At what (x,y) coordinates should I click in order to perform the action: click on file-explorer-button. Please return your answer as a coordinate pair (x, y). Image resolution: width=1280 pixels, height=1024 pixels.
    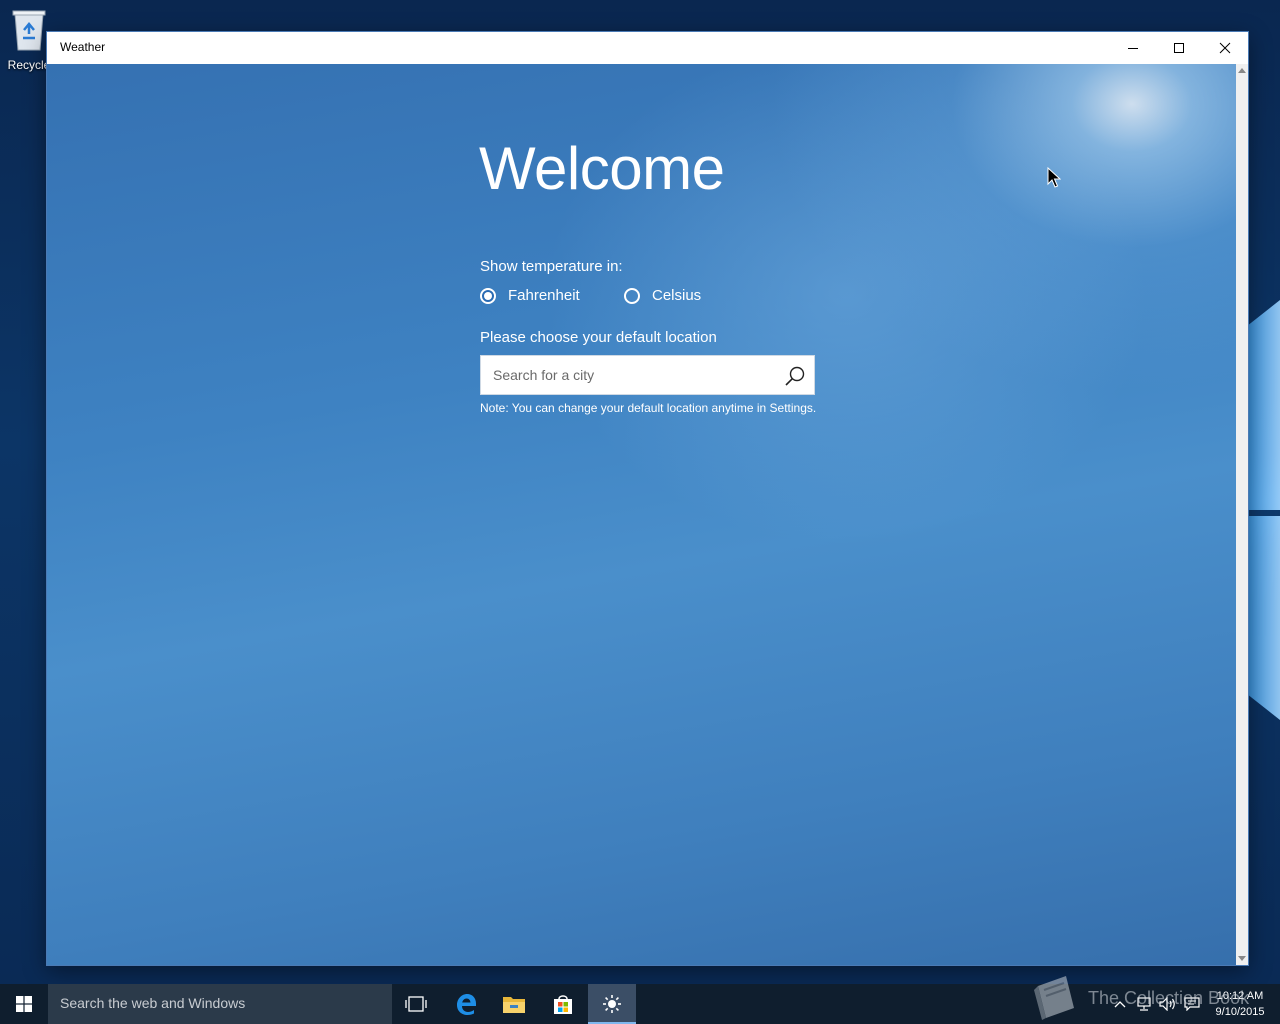
    Looking at the image, I should click on (514, 1004).